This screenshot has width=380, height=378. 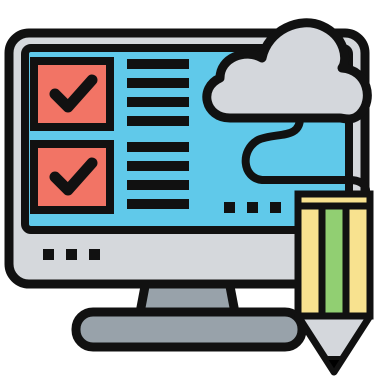 What do you see at coordinates (334, 283) in the screenshot?
I see `pencil-icon` at bounding box center [334, 283].